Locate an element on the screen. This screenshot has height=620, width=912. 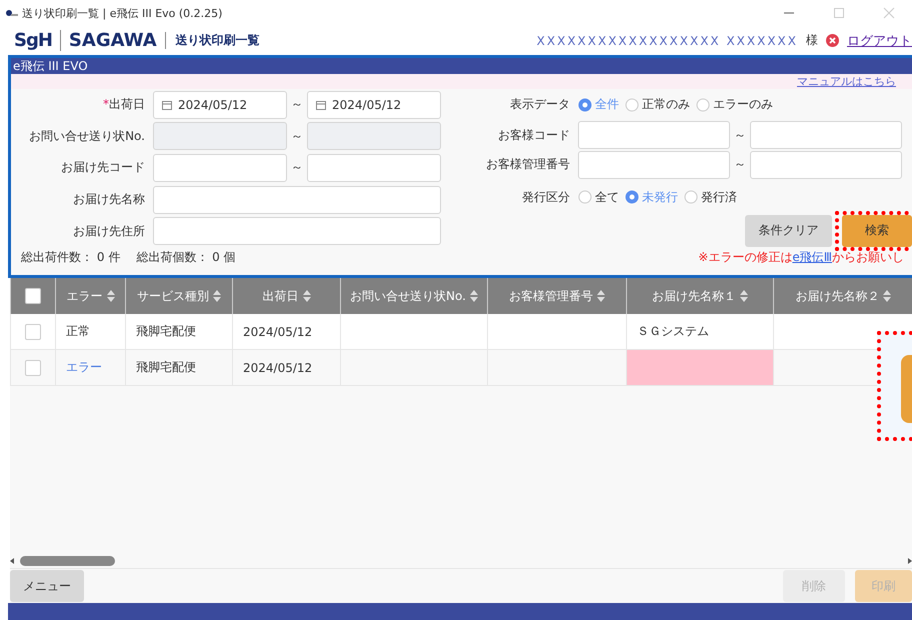
table-cell: エラー is located at coordinates (91, 368).